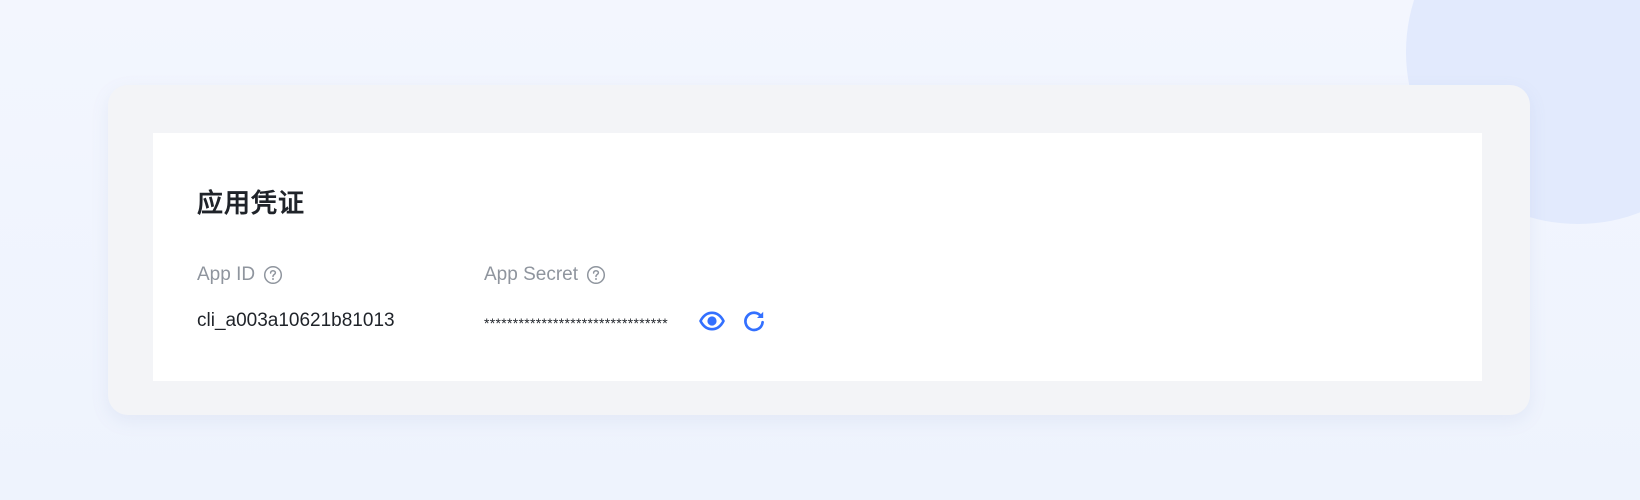 The image size is (1640, 500). I want to click on app-secret-value-row: ********************************, so click(626, 321).